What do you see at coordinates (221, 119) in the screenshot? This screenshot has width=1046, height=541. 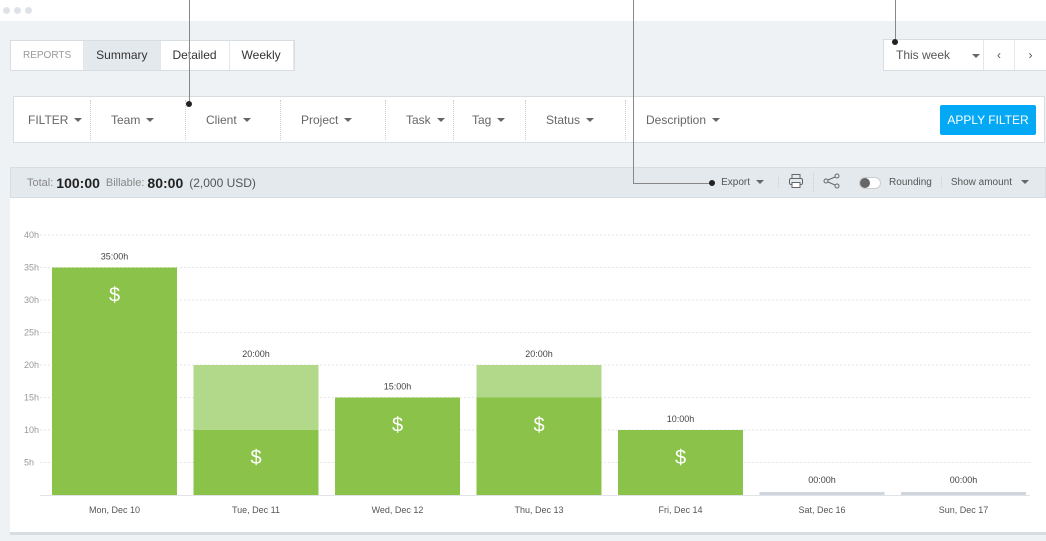 I see `filter-client-label: Client` at bounding box center [221, 119].